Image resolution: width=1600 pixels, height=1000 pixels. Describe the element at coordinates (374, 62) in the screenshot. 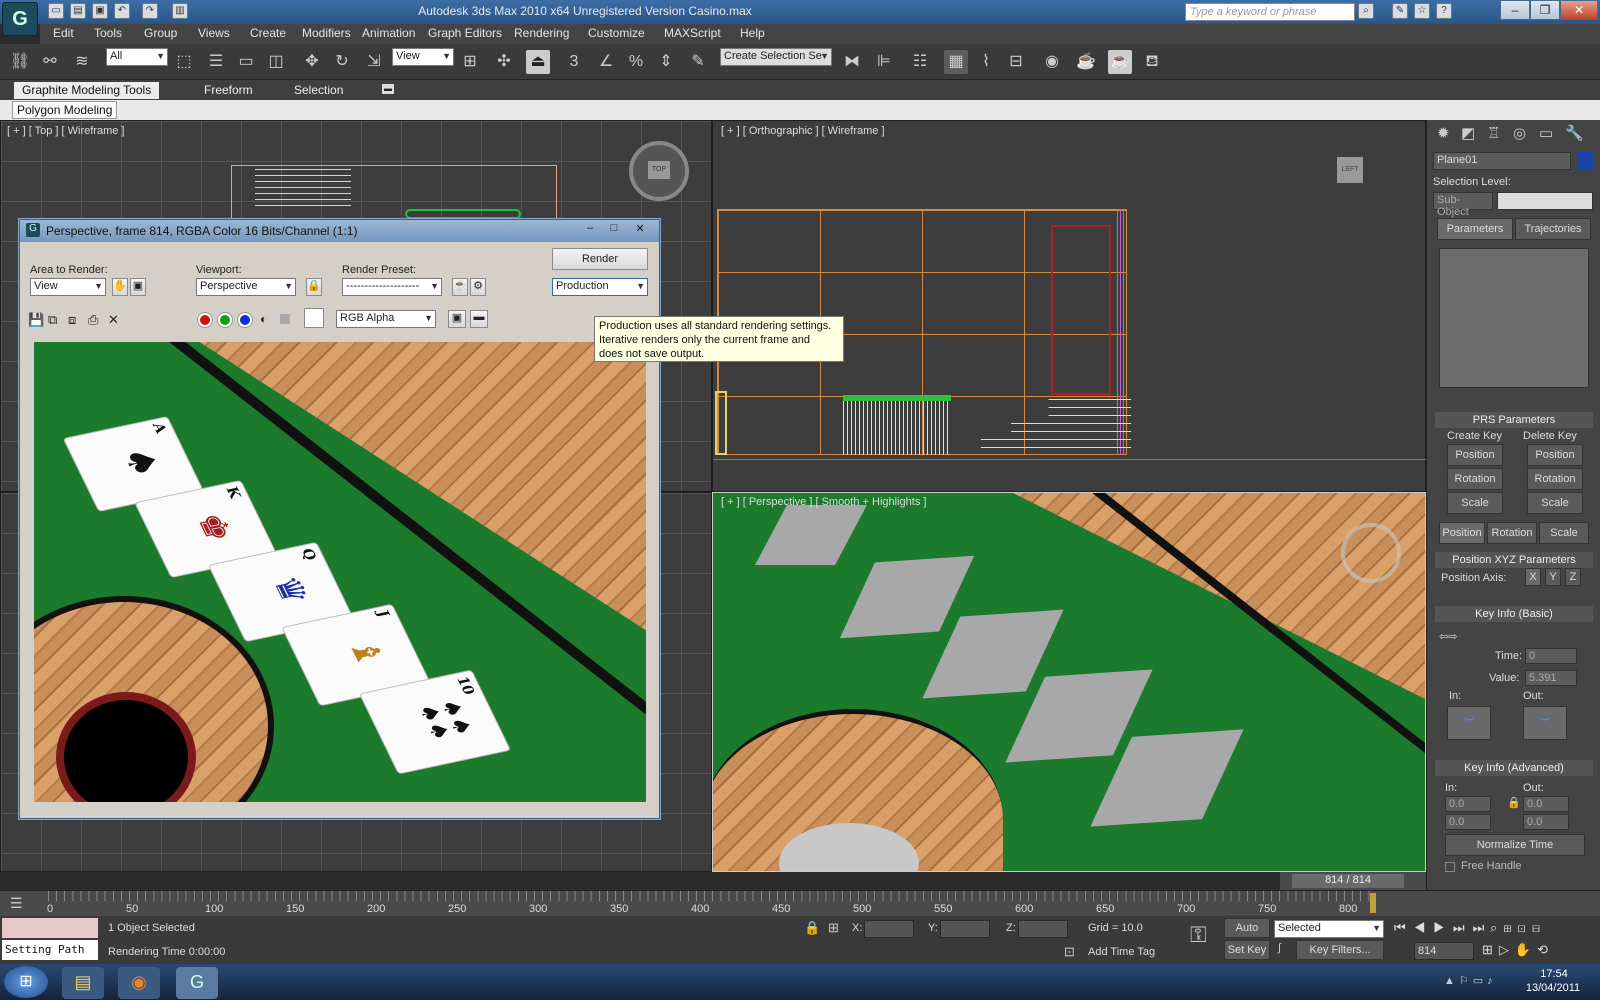

I see `scale-icon: ⇲` at that location.